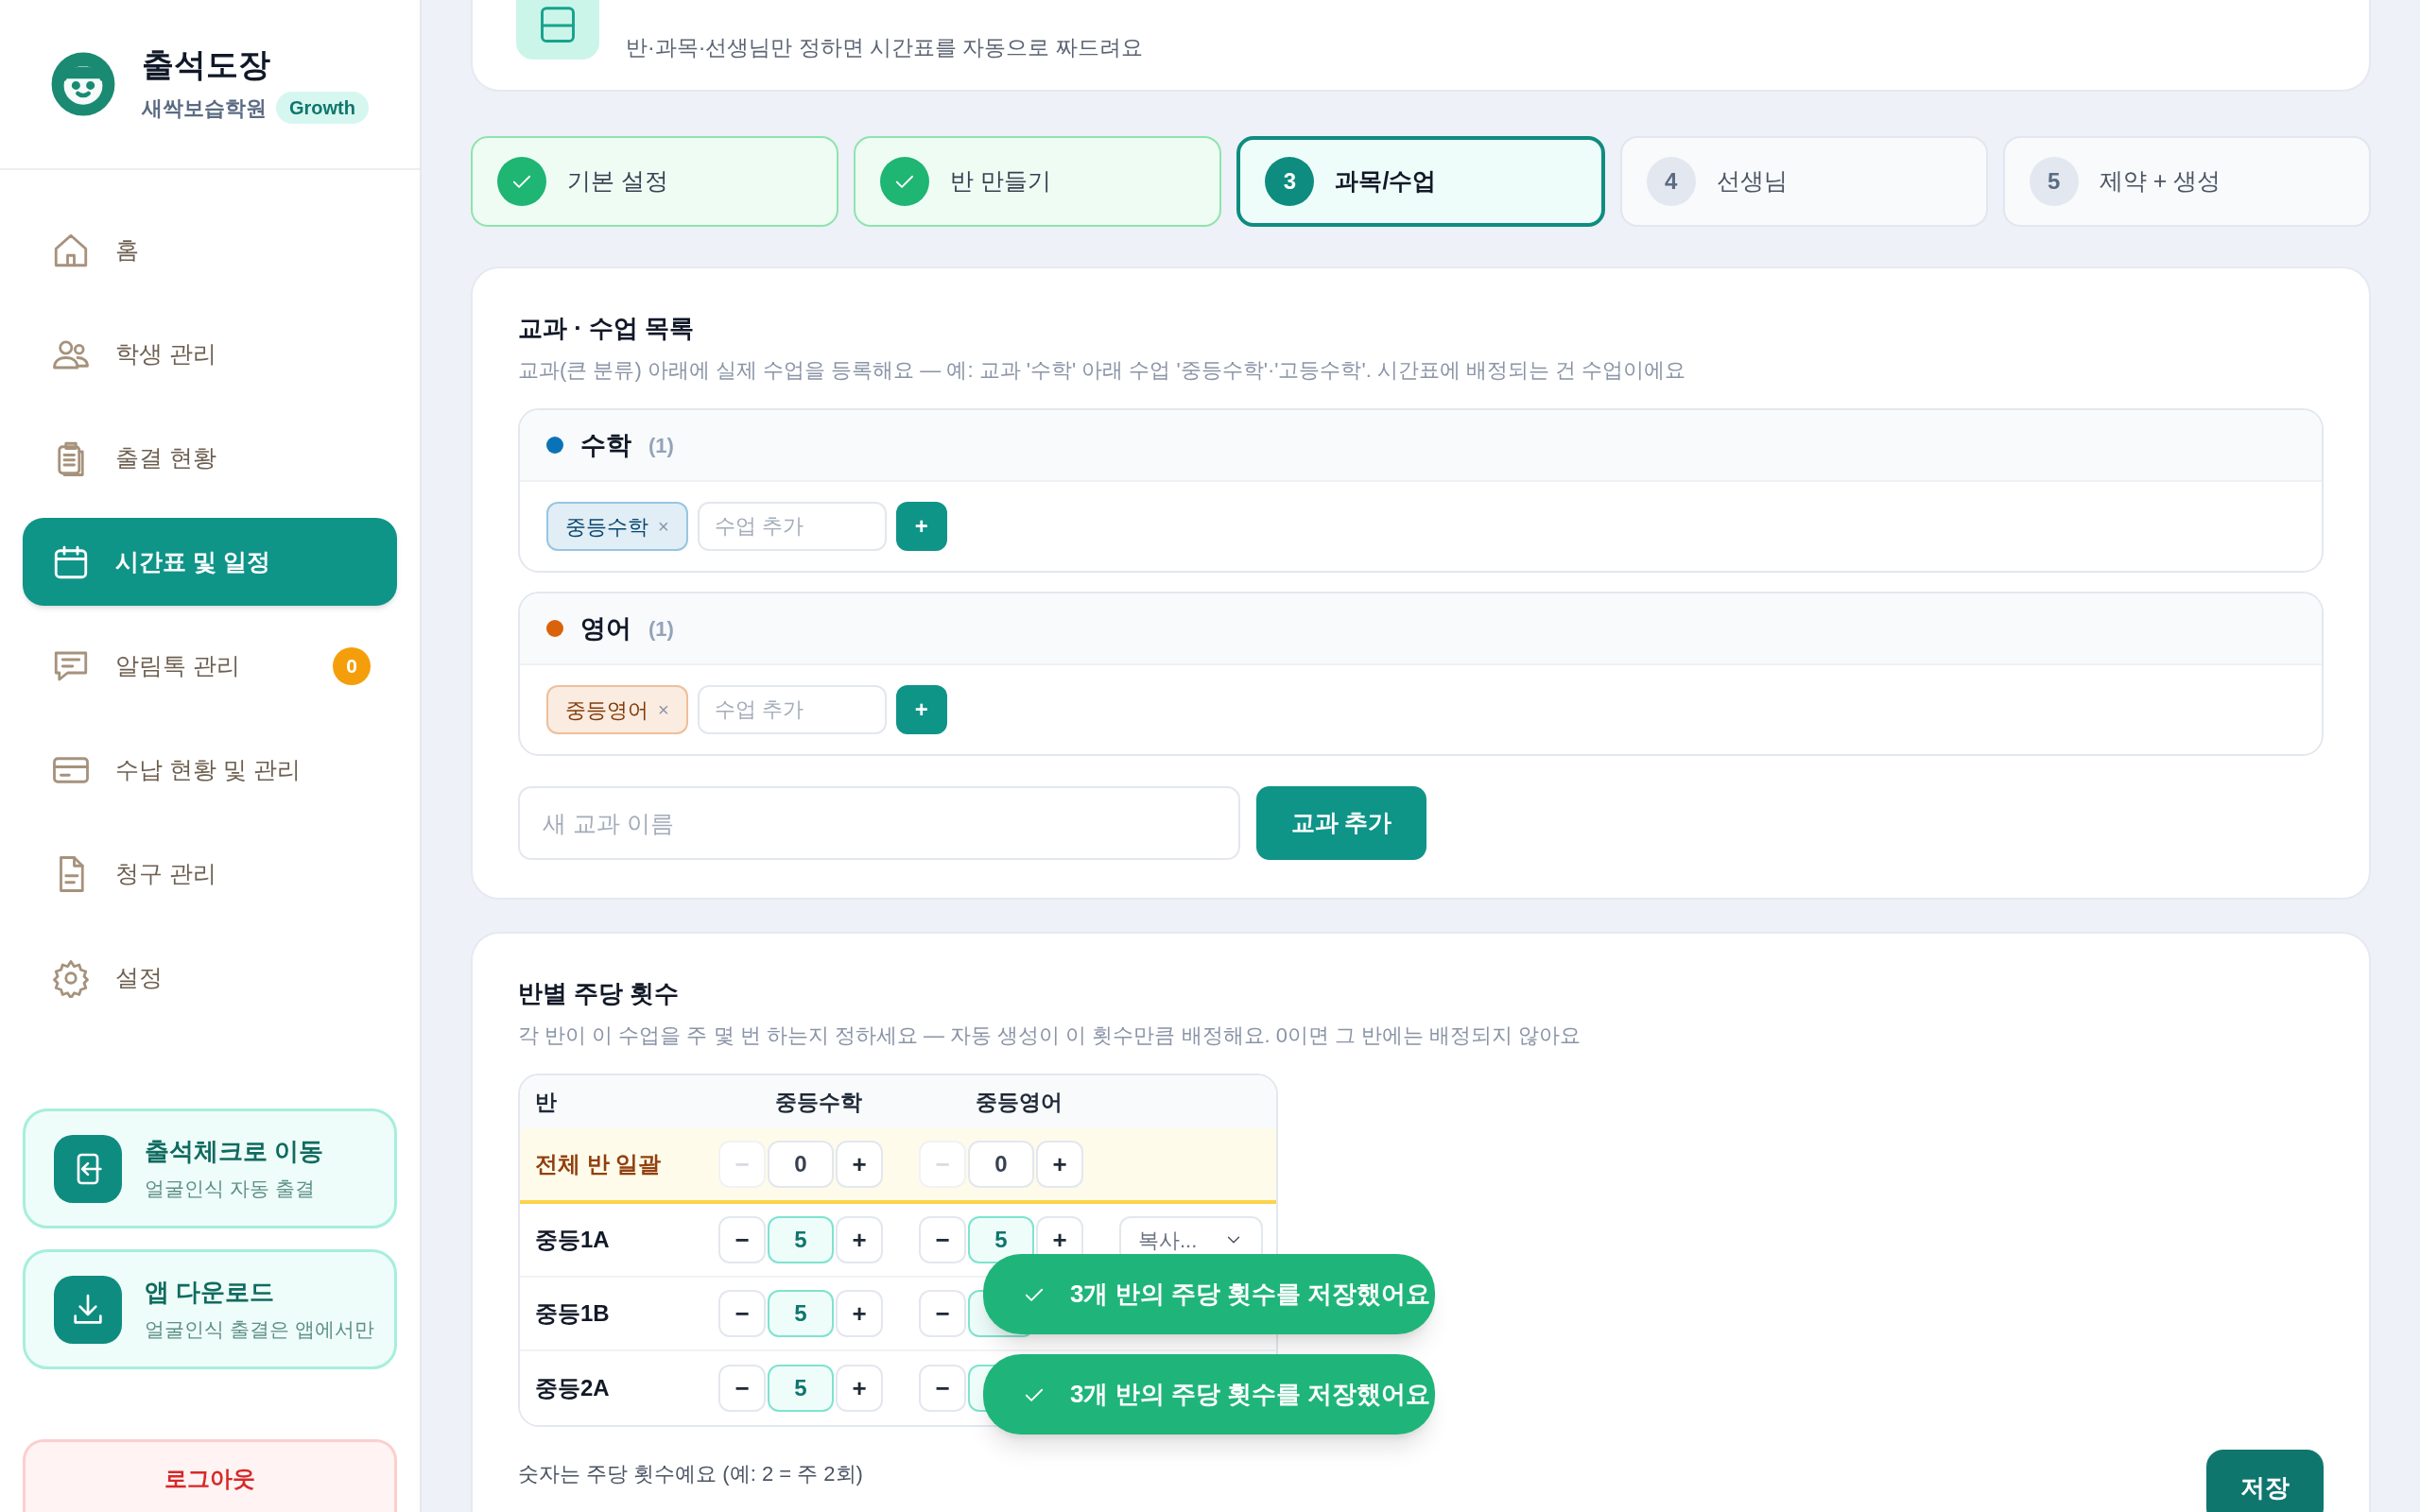 This screenshot has width=2420, height=1512. Describe the element at coordinates (598, 1164) in the screenshot. I see `class-name: 전체 반 일괄` at that location.